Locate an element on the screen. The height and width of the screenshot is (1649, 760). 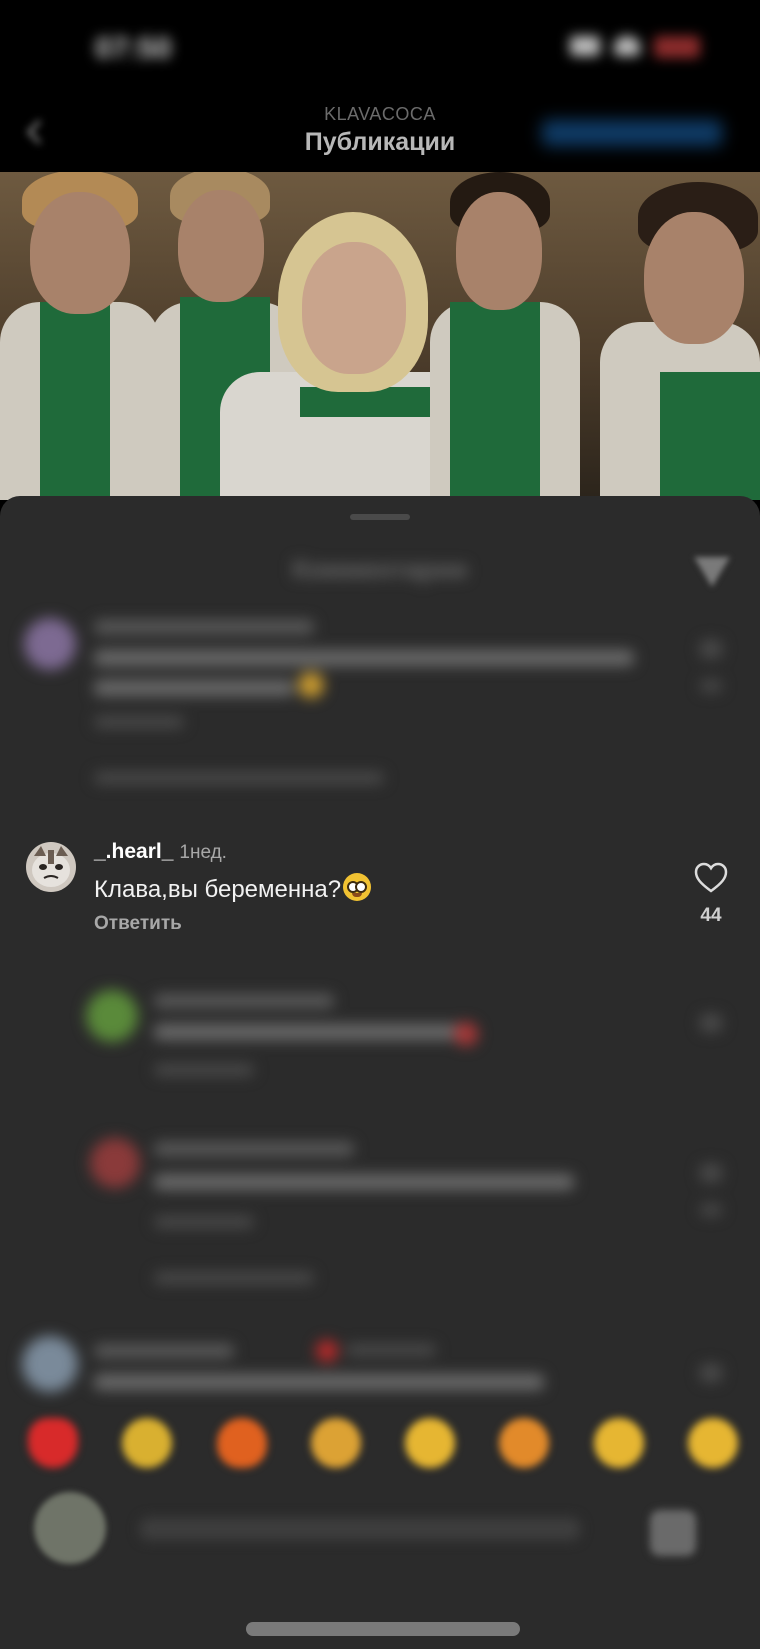
status-icons is located at coordinates (635, 47).